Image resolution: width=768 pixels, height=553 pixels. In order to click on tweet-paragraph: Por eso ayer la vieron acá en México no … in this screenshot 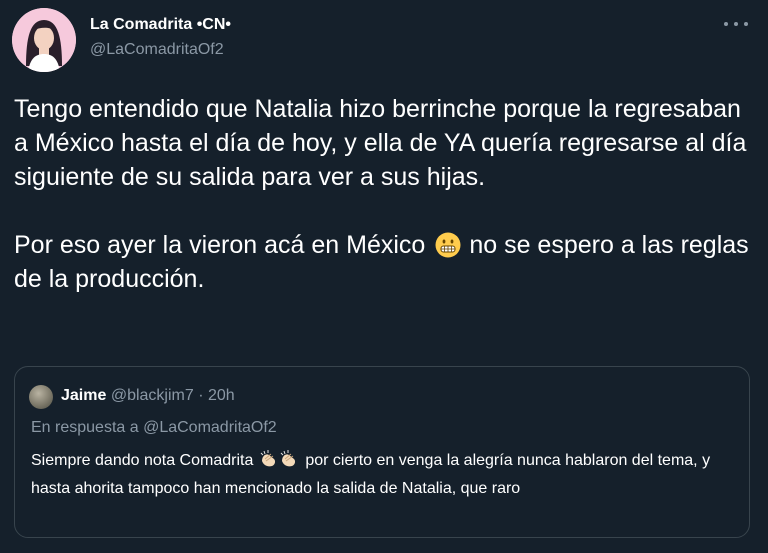, I will do `click(386, 262)`.